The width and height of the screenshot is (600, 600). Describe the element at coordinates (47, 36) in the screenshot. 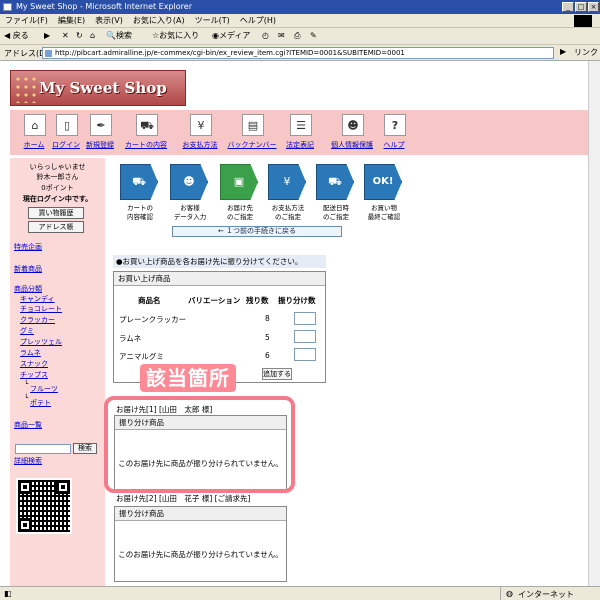

I see `forward-button: ▶` at that location.